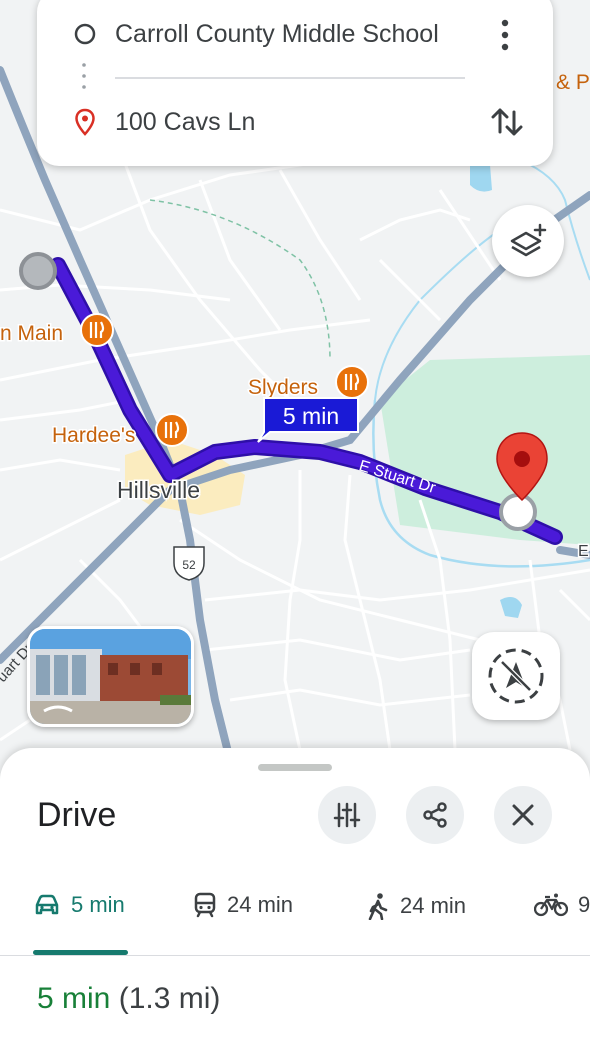 The height and width of the screenshot is (1048, 590). I want to click on tab-bike-label: 9, so click(584, 904).